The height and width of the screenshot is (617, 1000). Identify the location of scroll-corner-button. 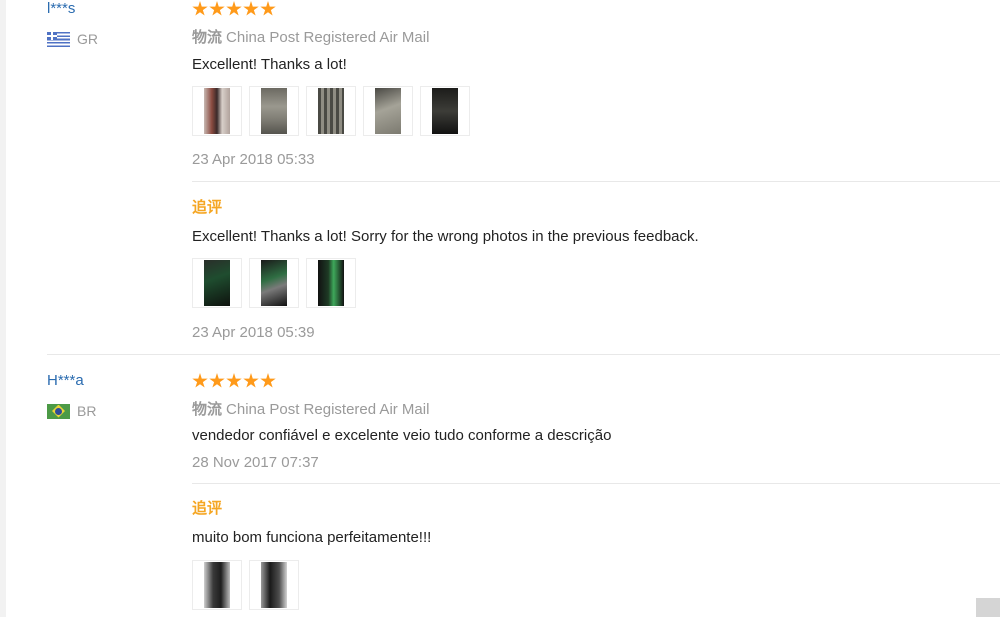
(988, 607).